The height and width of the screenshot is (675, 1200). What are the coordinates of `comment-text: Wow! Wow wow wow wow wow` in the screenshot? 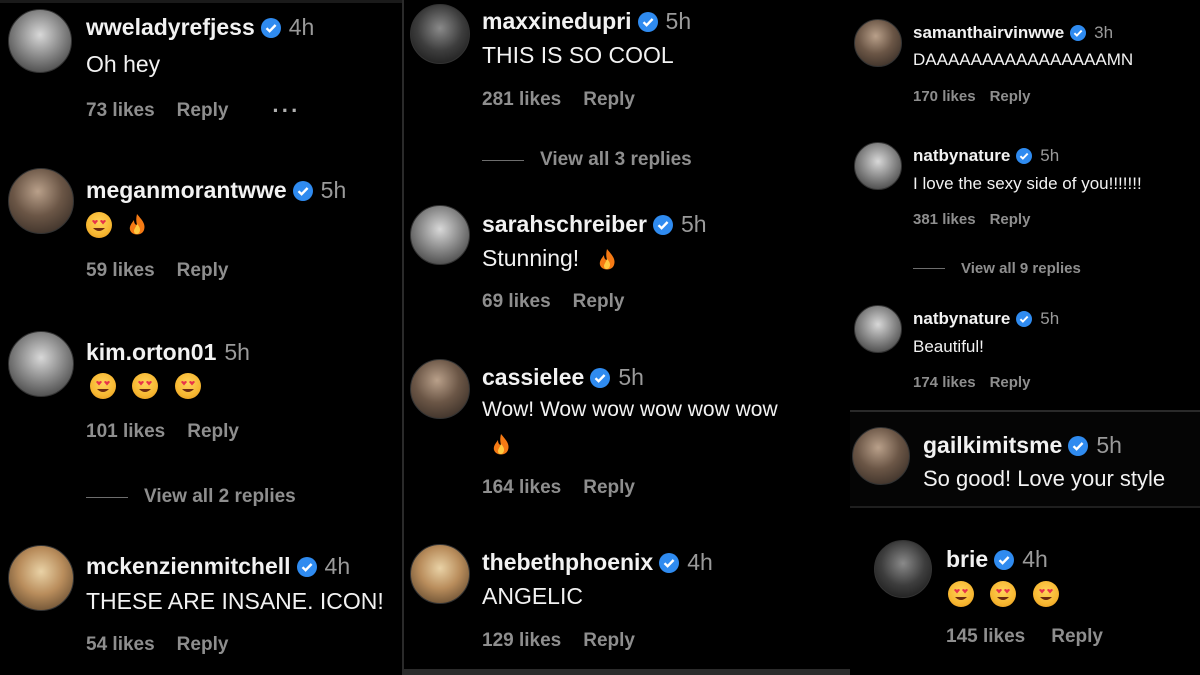 It's located at (630, 409).